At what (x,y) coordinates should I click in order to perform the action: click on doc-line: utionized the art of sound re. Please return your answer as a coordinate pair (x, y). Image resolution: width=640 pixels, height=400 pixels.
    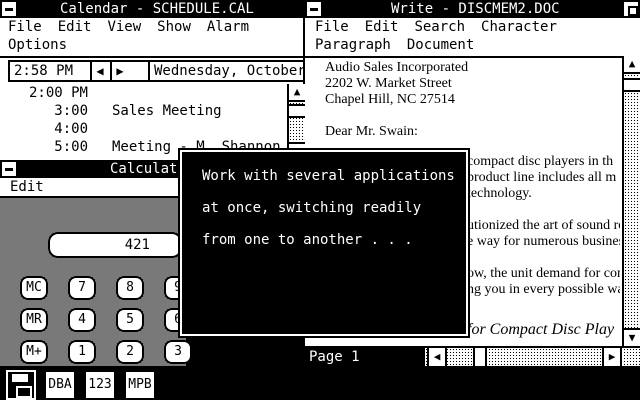
    Looking at the image, I should click on (543, 225).